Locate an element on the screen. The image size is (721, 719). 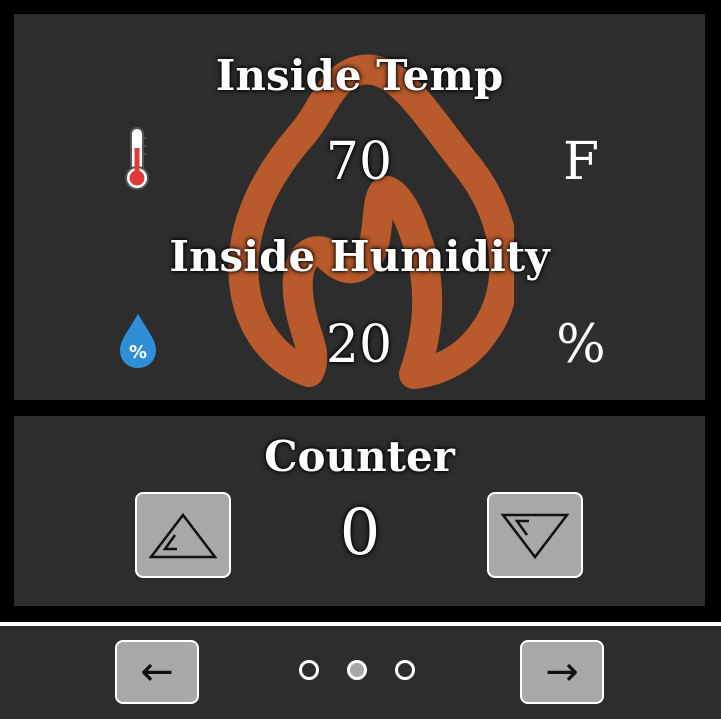
inside-humidity-label: Inside Humidity is located at coordinates (359, 256).